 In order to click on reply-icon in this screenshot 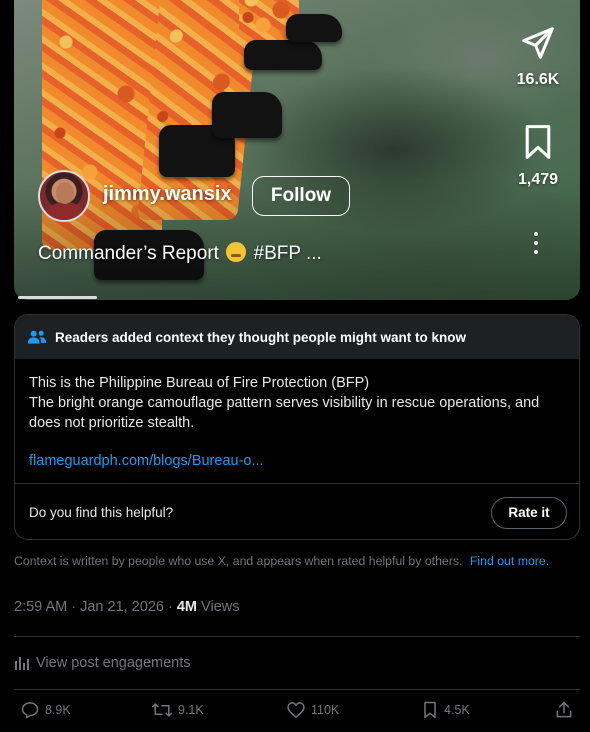, I will do `click(30, 710)`.